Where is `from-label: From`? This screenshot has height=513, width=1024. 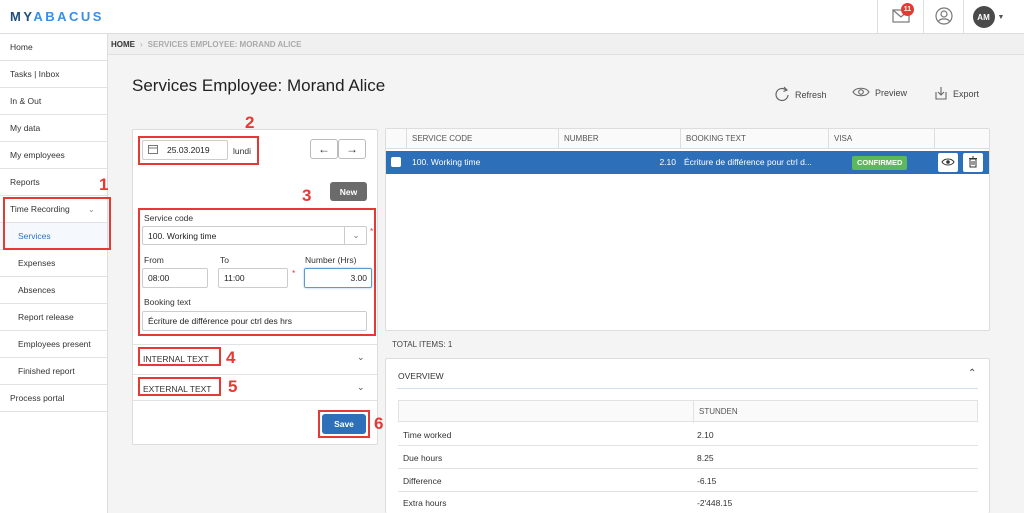
from-label: From is located at coordinates (154, 260).